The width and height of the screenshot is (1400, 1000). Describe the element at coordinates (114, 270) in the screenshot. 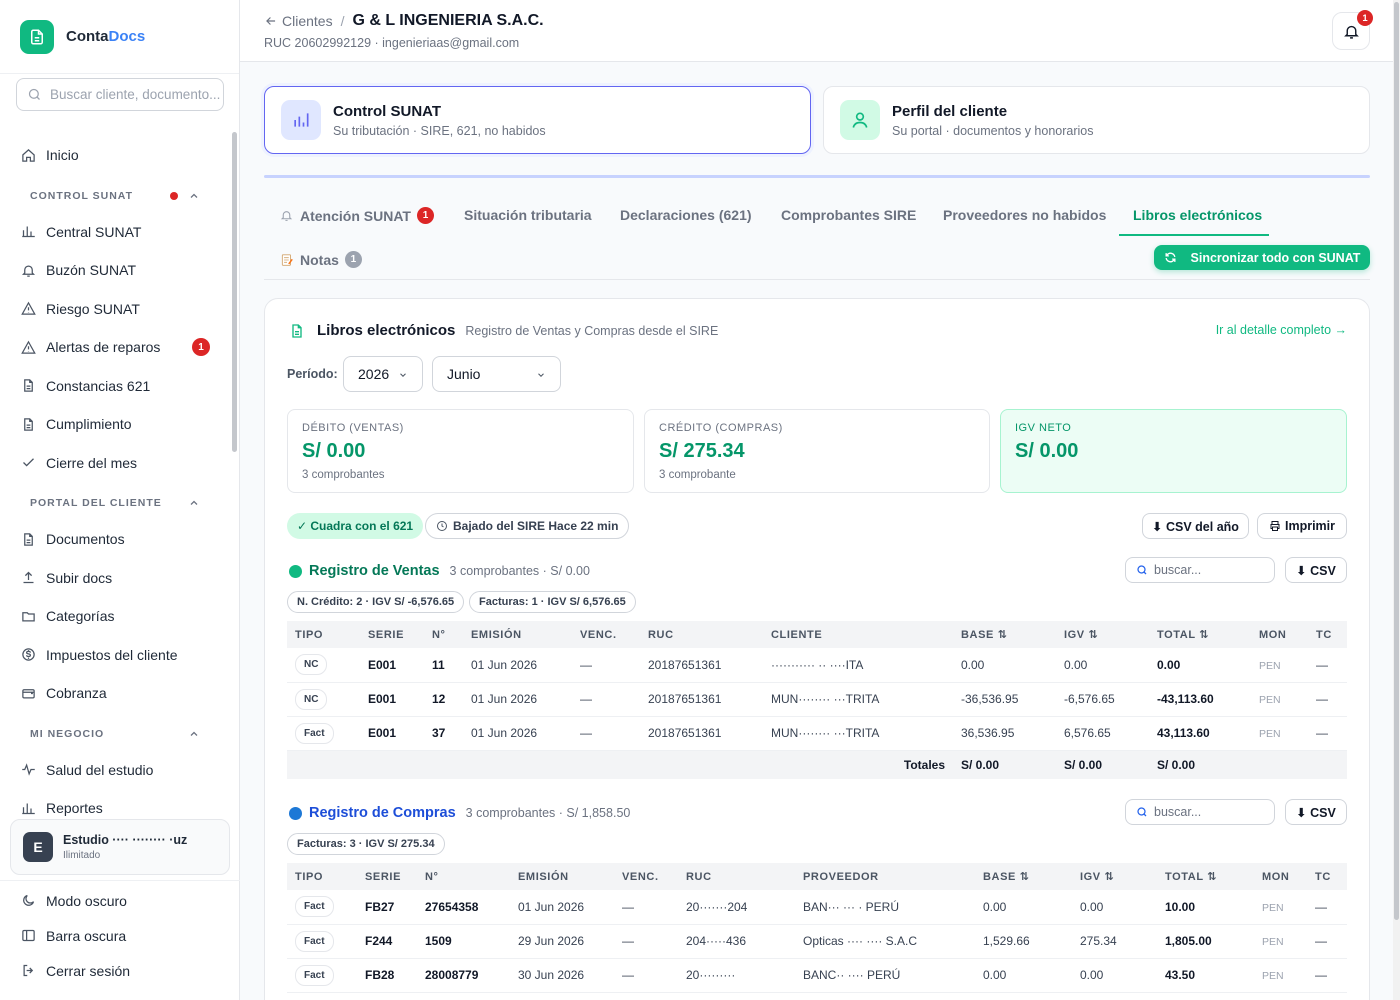

I see `sidebar-item-buzon: Buzón SUNAT` at that location.